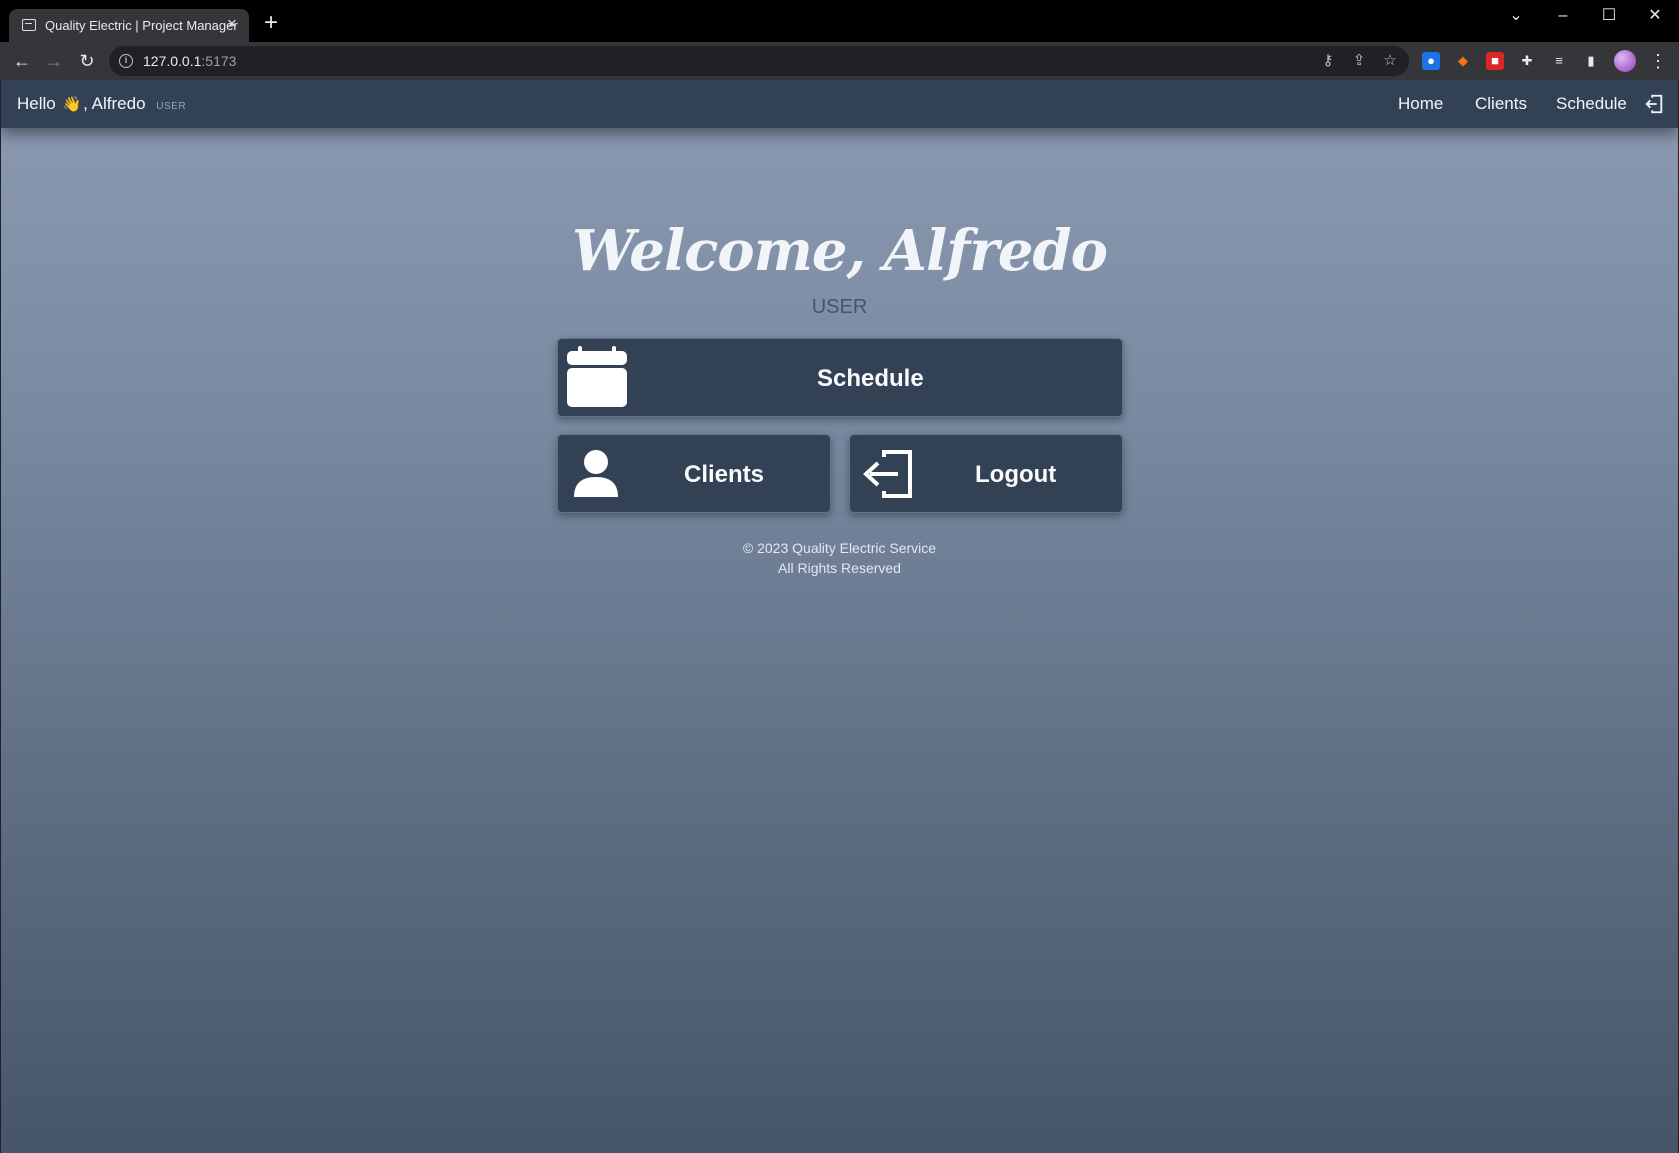 The width and height of the screenshot is (1679, 1153). Describe the element at coordinates (1359, 61) in the screenshot. I see `share-icon: ⇪` at that location.